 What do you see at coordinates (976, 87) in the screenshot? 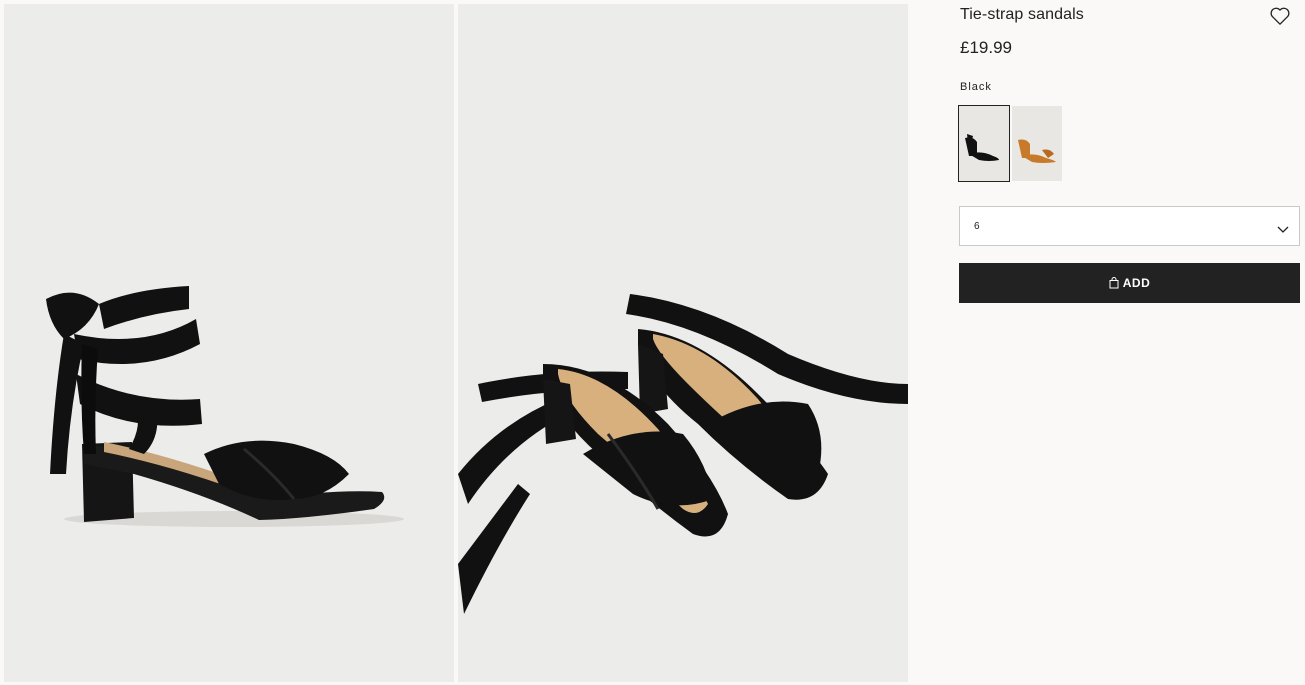
I see `selected-color-label: Black` at bounding box center [976, 87].